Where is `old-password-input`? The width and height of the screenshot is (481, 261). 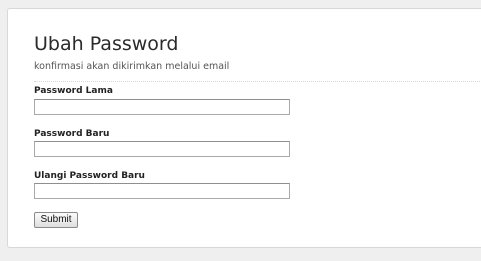 old-password-input is located at coordinates (162, 107).